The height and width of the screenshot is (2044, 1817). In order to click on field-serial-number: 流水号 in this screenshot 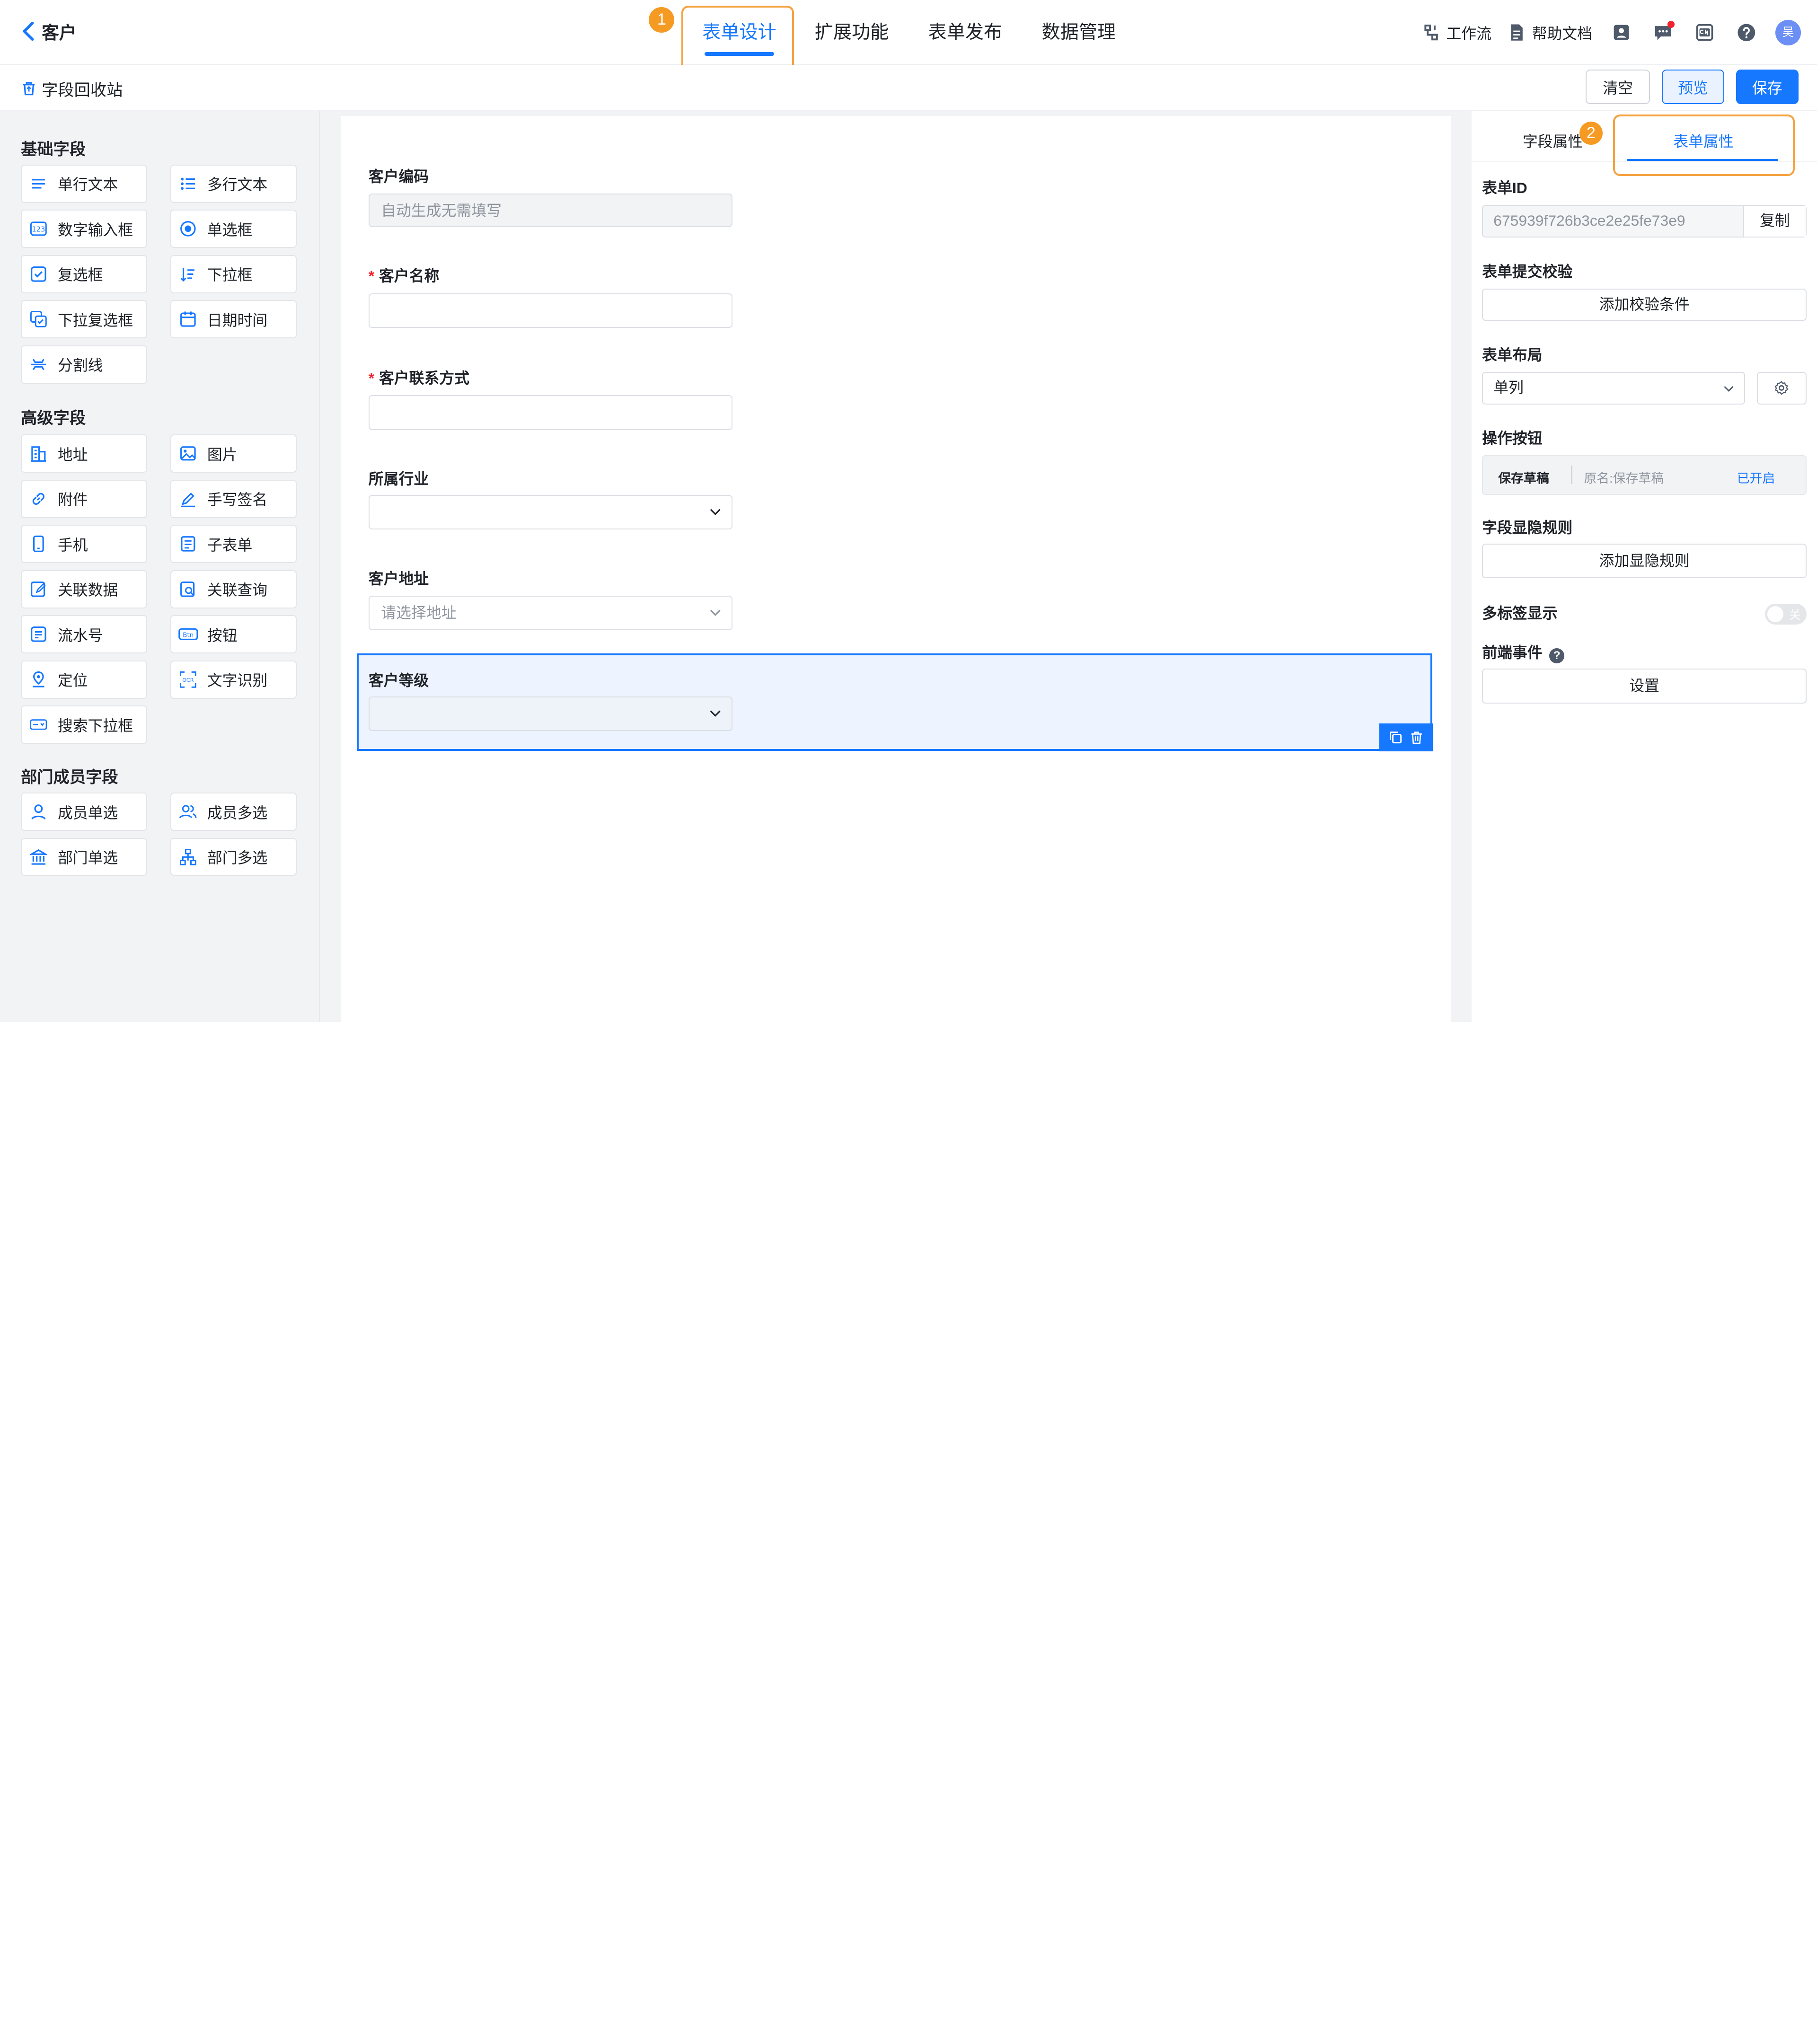, I will do `click(85, 634)`.